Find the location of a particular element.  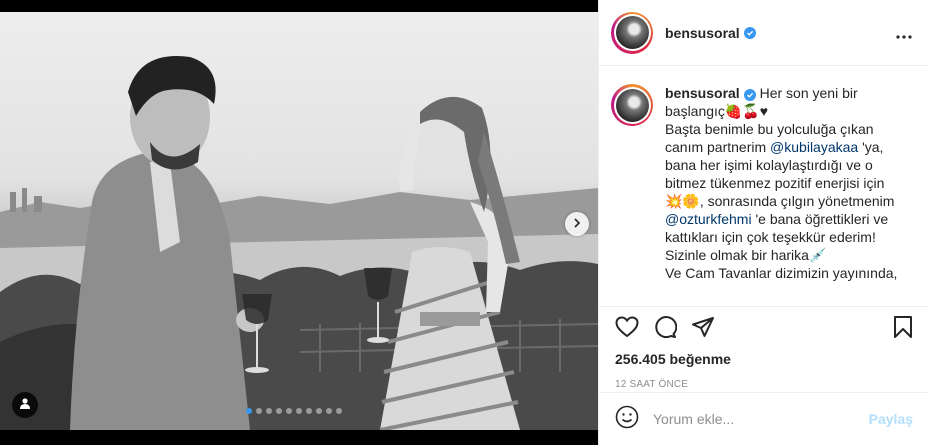

more-options-icon is located at coordinates (904, 35).